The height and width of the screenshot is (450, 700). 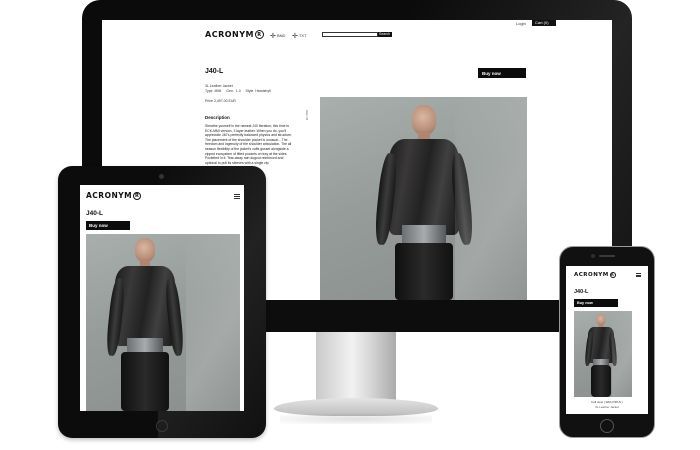 I want to click on nav-item-txt: ✛ TXT, so click(x=299, y=36).